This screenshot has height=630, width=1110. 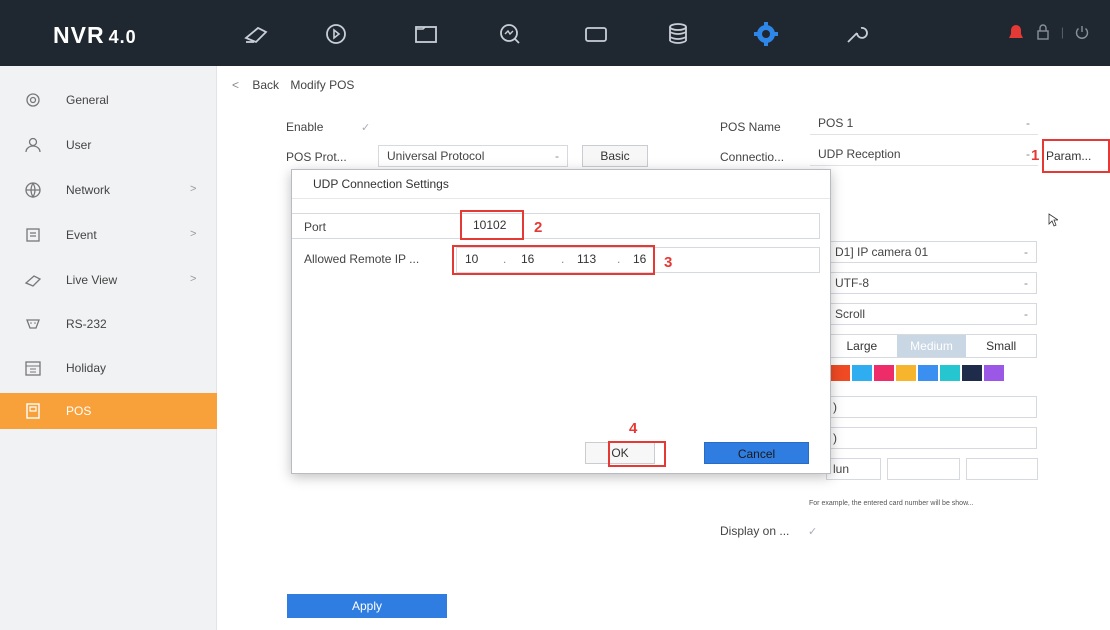 I want to click on breadcrumb: < Back Modify POS, so click(x=293, y=85).